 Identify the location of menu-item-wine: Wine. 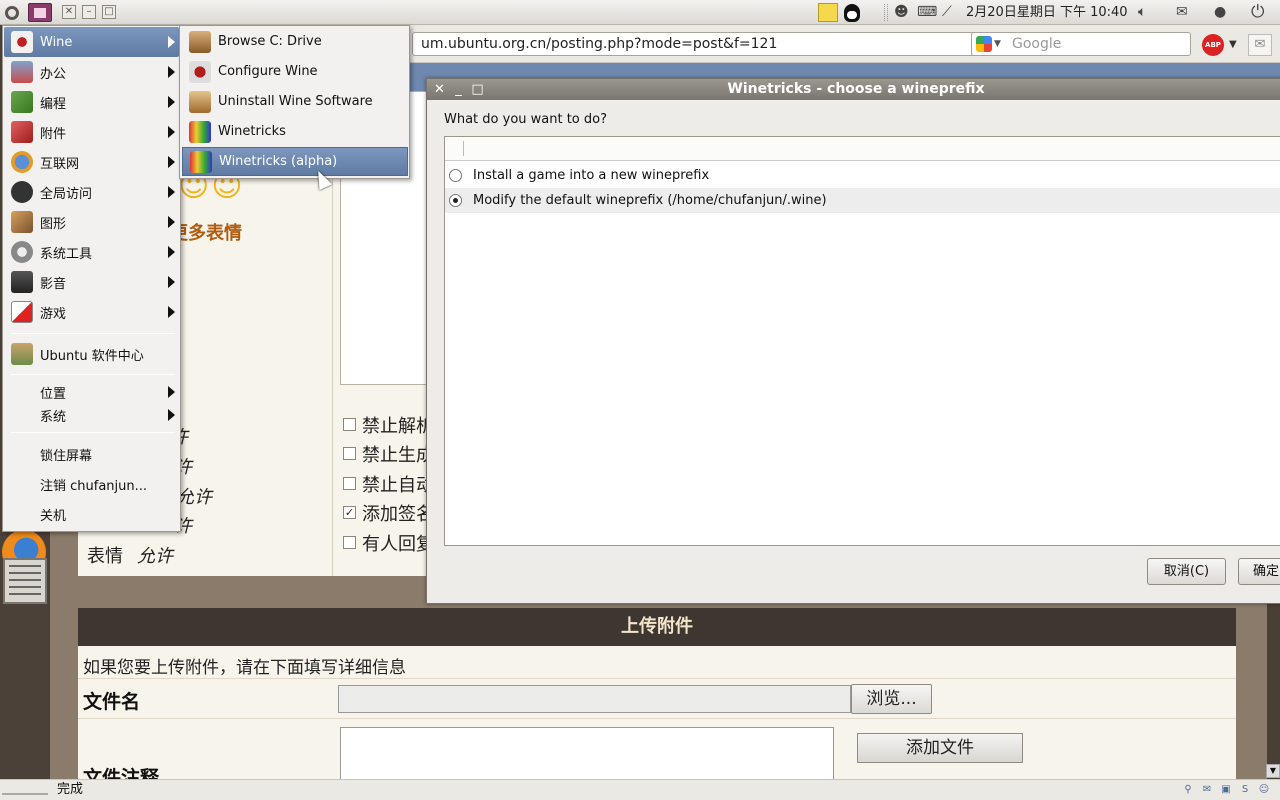
(91, 42).